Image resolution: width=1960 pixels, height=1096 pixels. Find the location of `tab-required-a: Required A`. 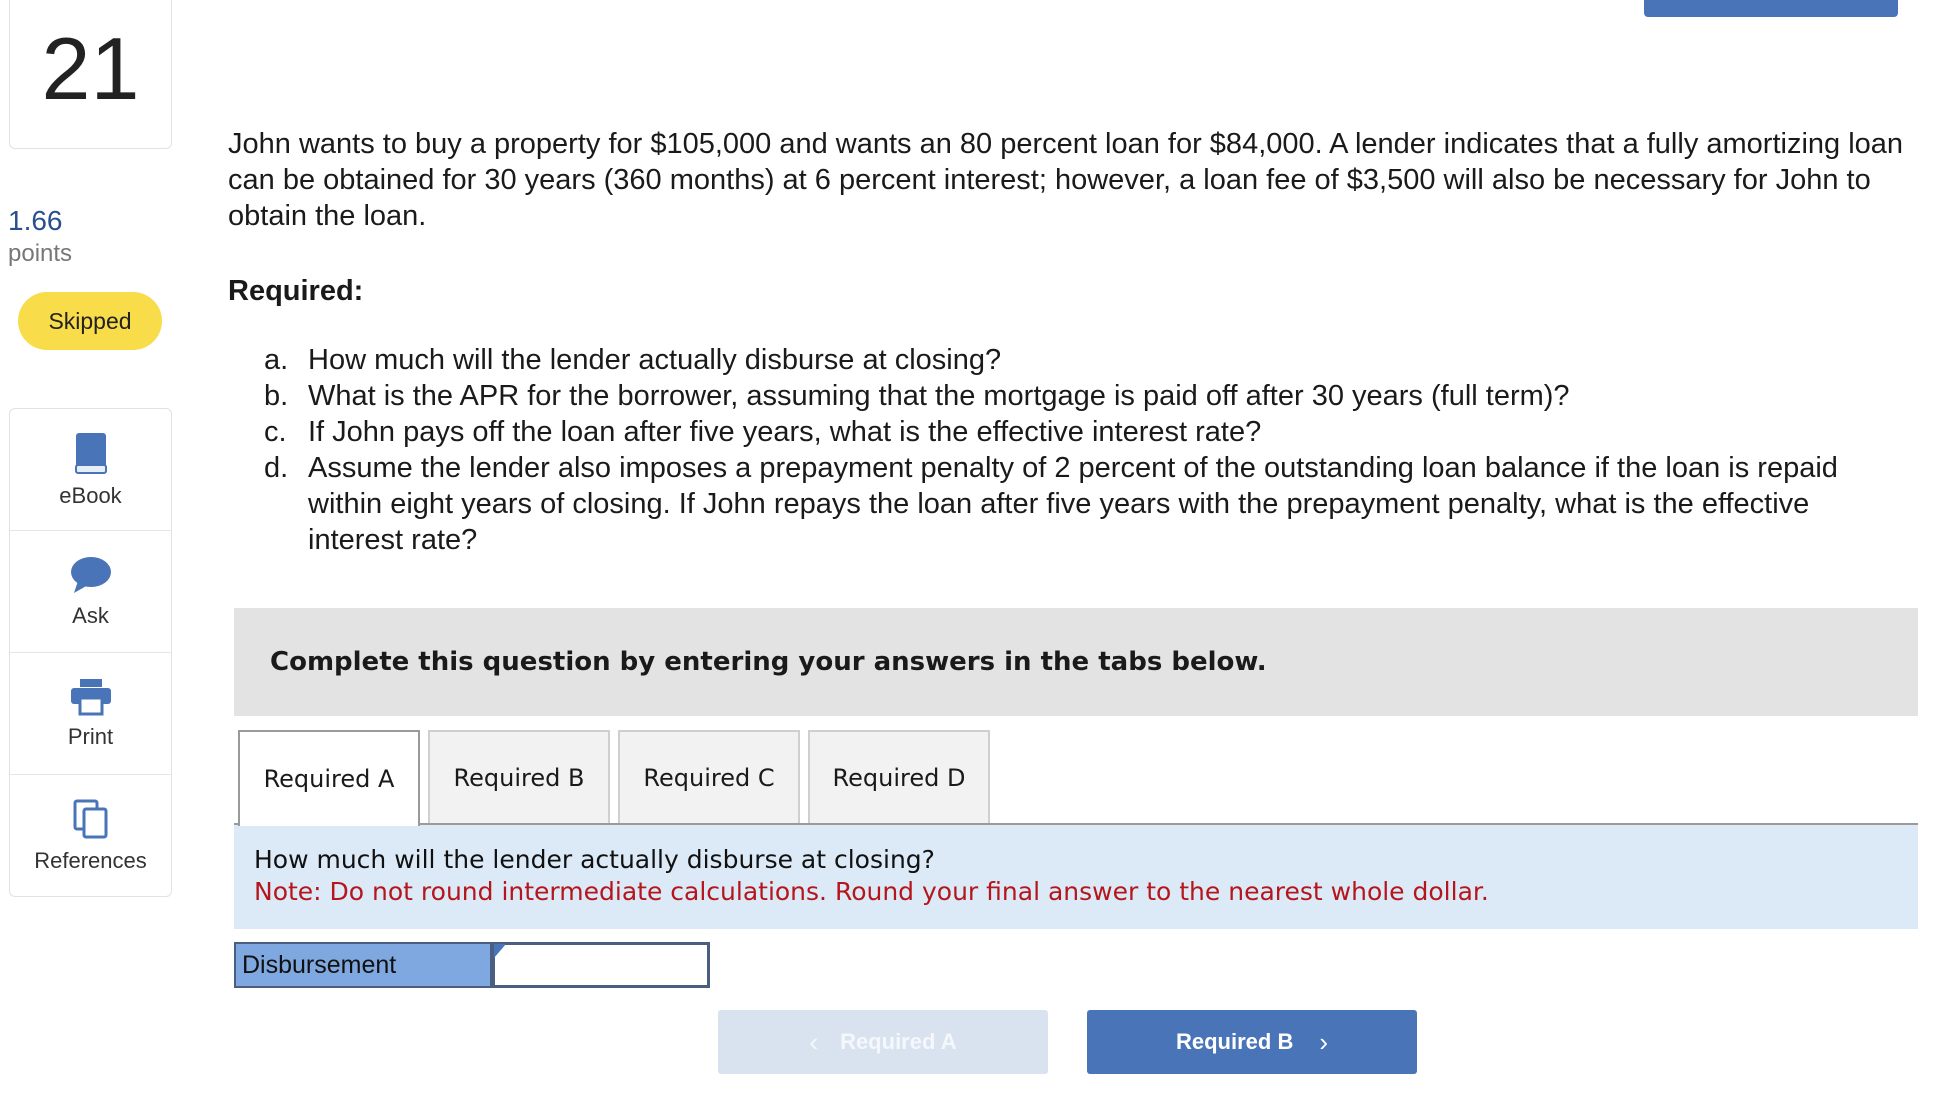

tab-required-a: Required A is located at coordinates (329, 778).